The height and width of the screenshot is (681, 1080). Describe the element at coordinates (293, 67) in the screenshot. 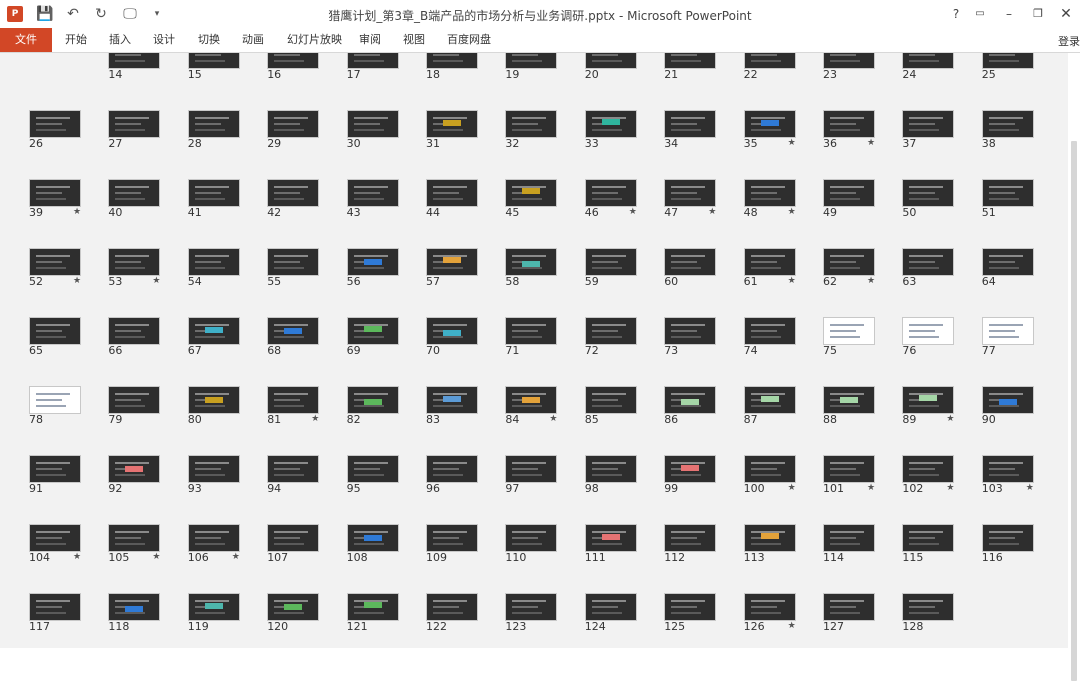

I see `slide-thumbnail: 16` at that location.